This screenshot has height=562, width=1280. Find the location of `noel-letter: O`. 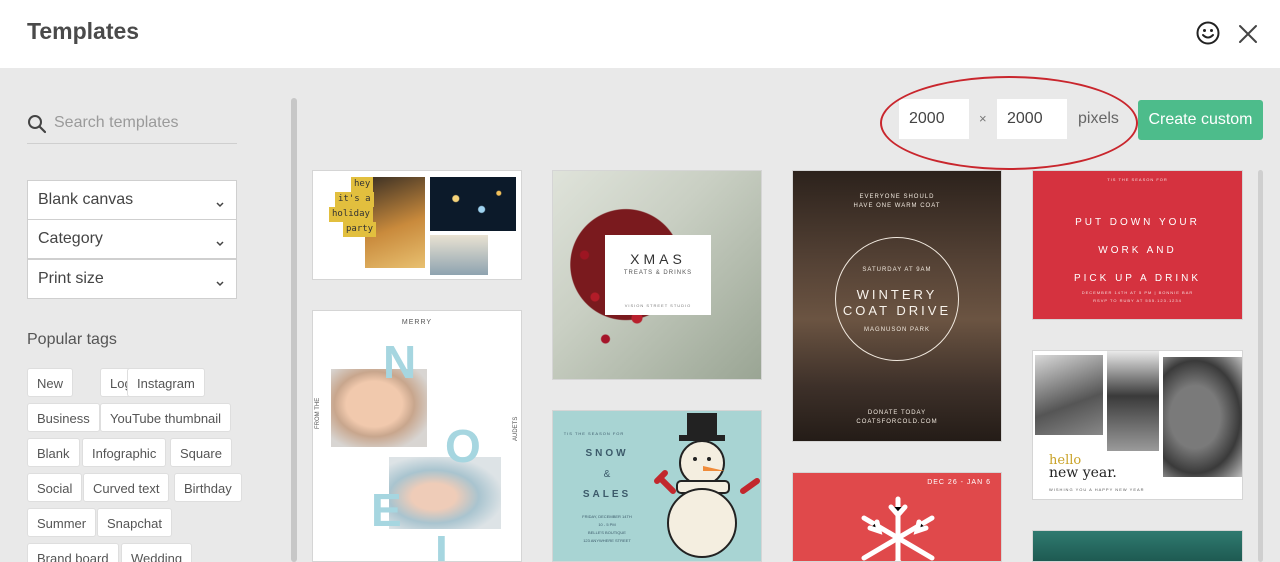

noel-letter: O is located at coordinates (463, 446).